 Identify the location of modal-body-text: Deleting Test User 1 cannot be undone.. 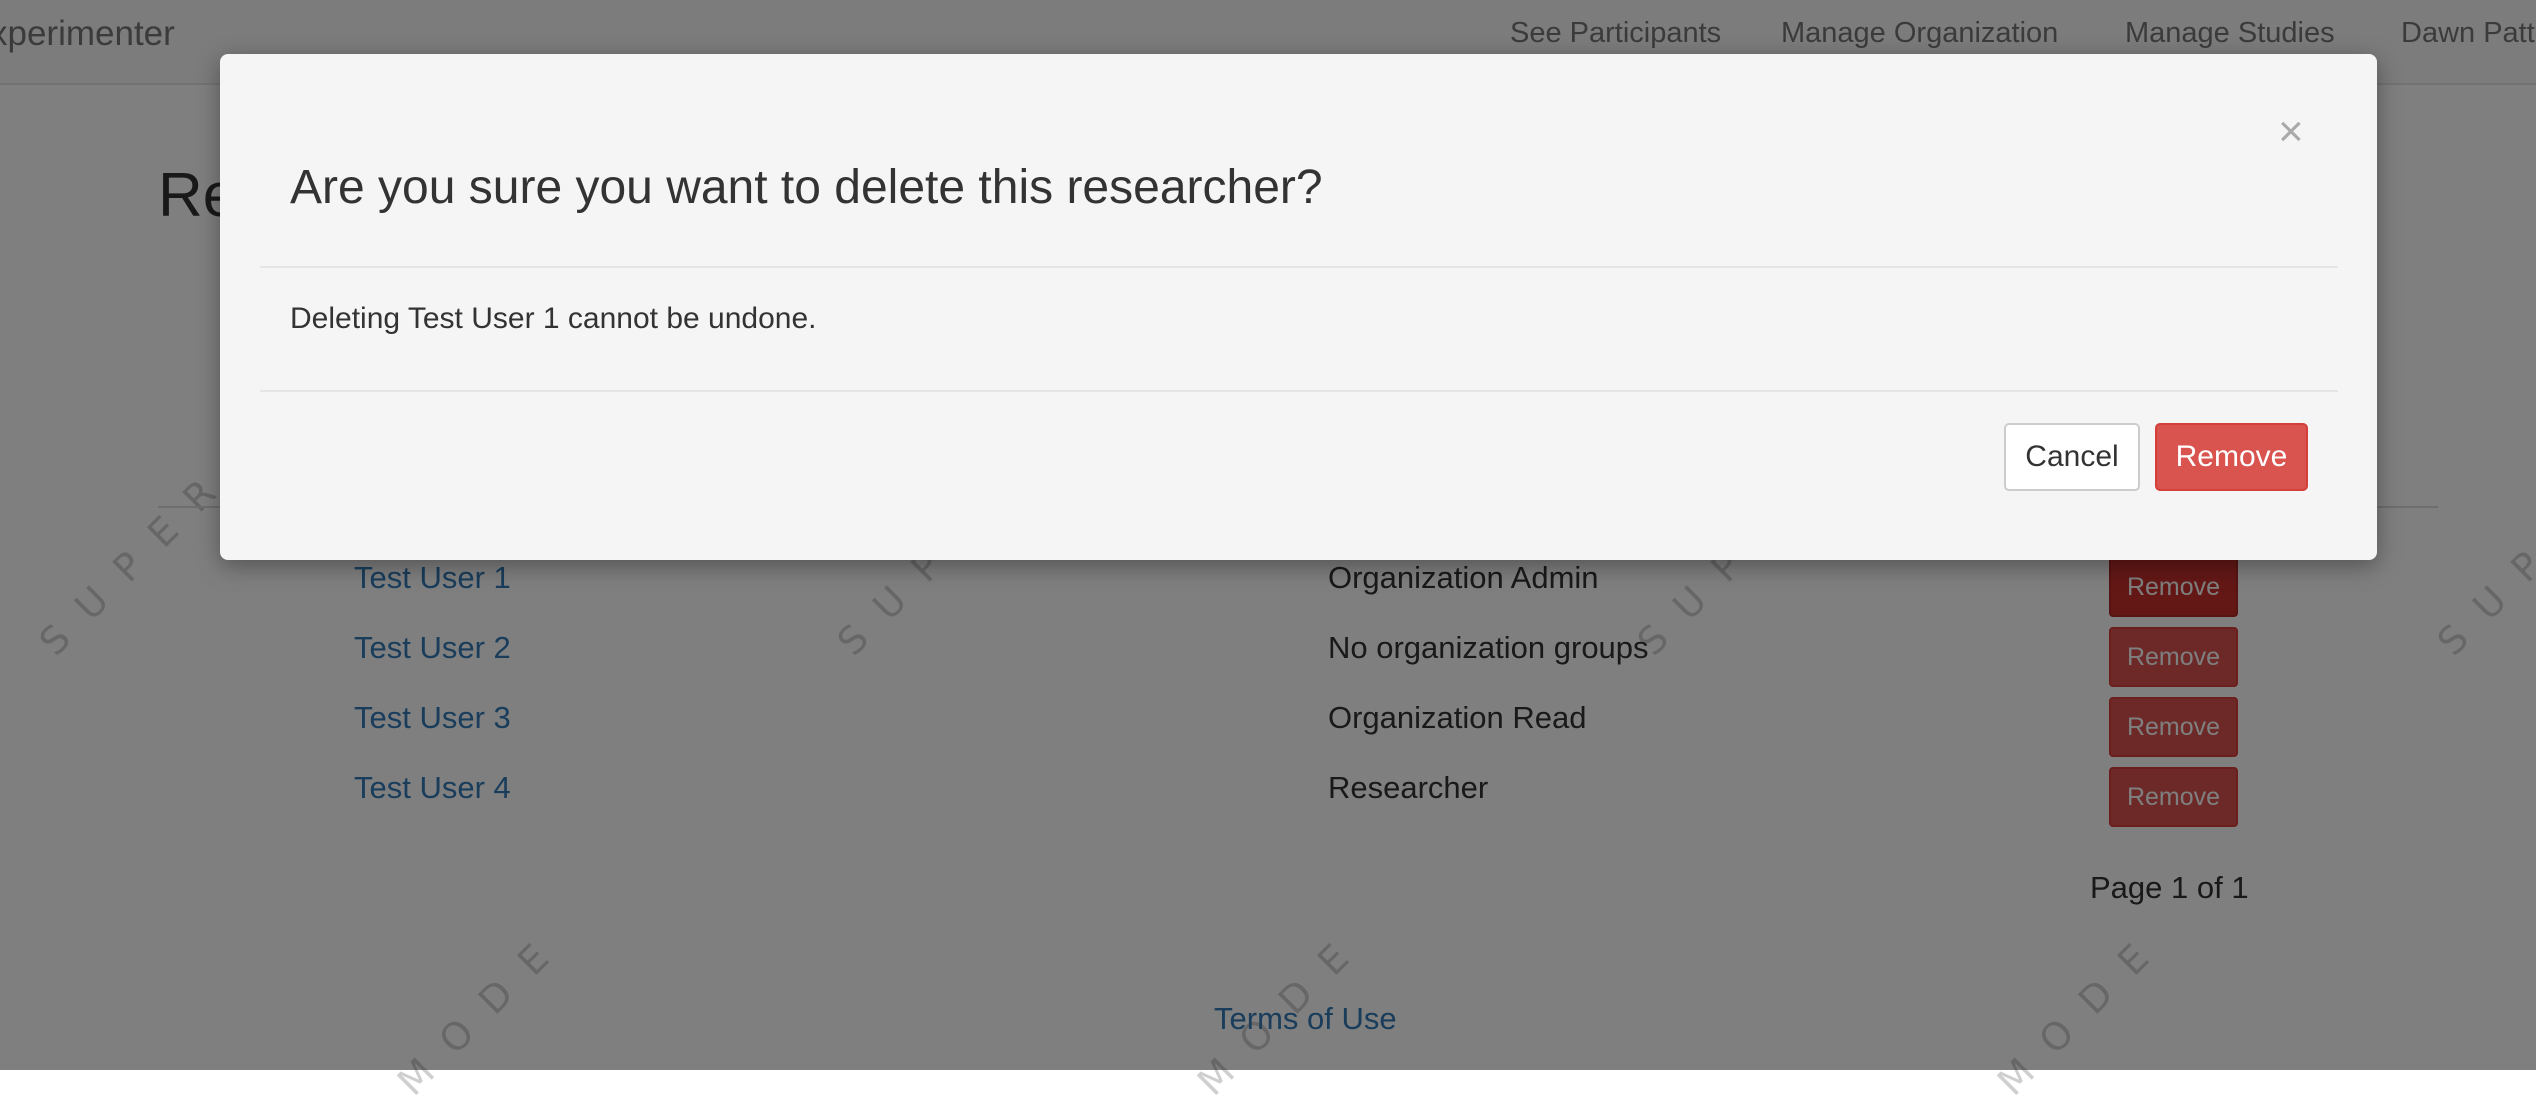
(553, 318).